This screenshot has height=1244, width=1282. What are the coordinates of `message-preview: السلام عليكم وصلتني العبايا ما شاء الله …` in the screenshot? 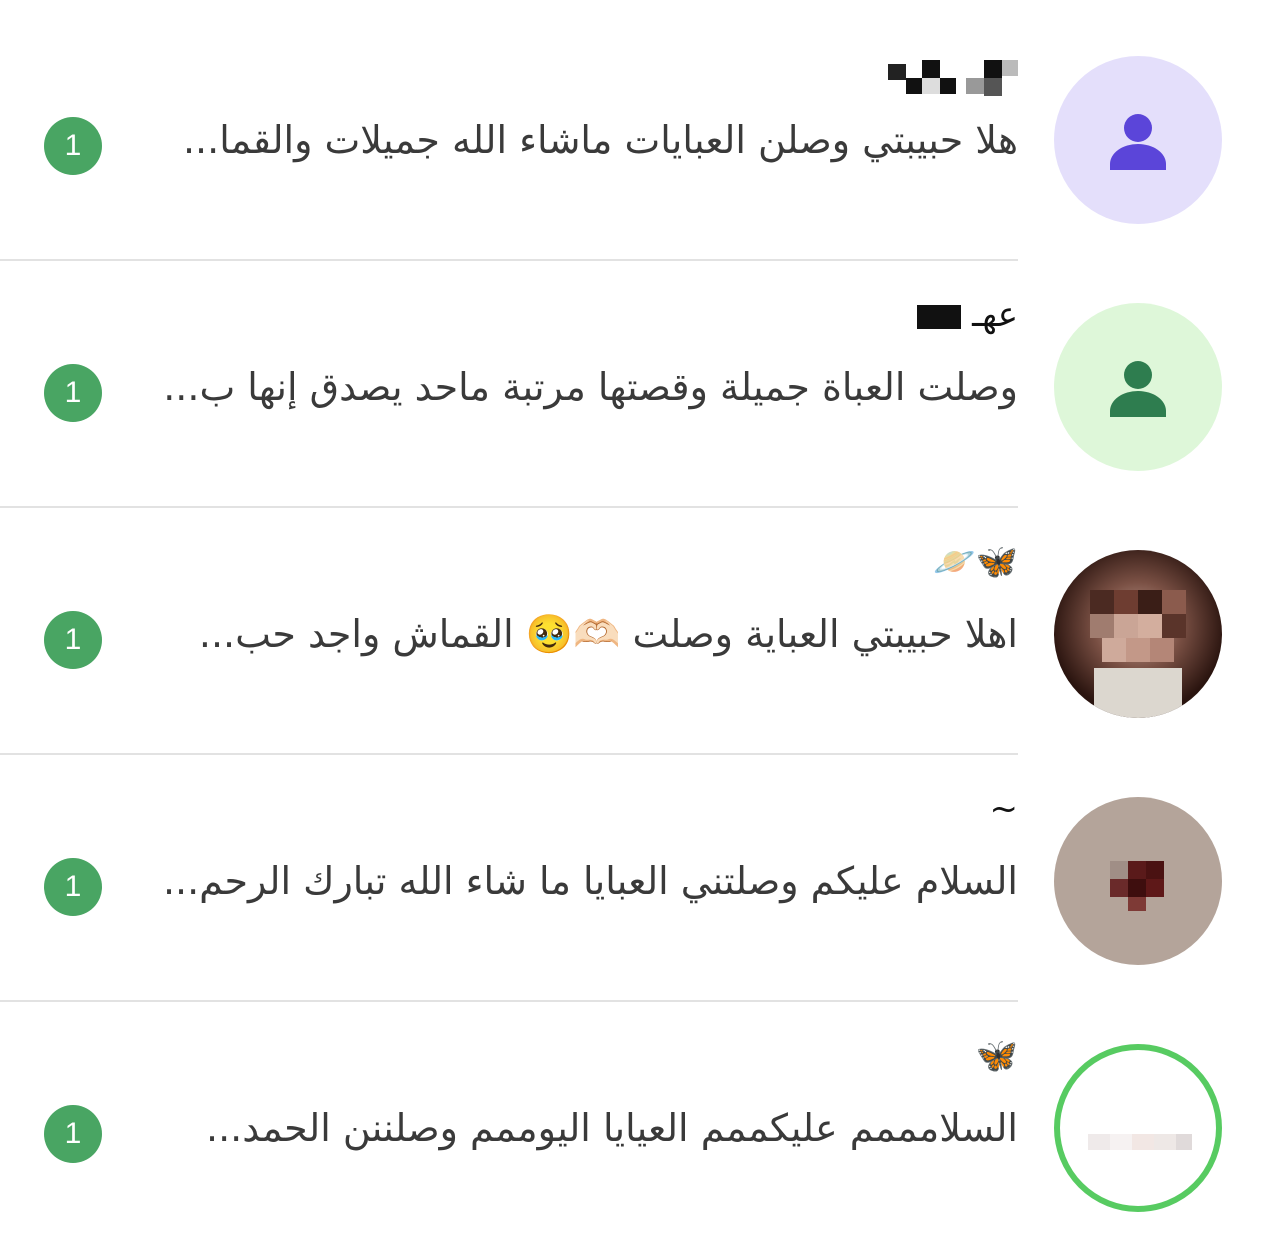 It's located at (590, 881).